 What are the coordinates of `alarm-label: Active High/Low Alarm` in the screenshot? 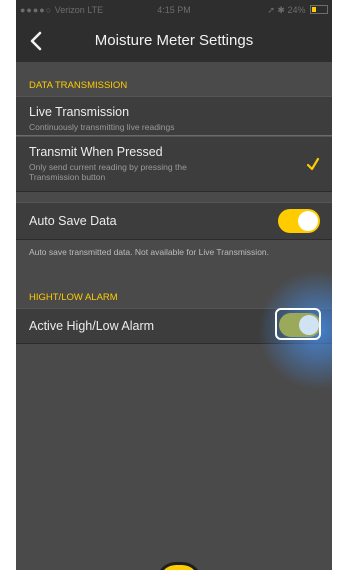 It's located at (92, 326).